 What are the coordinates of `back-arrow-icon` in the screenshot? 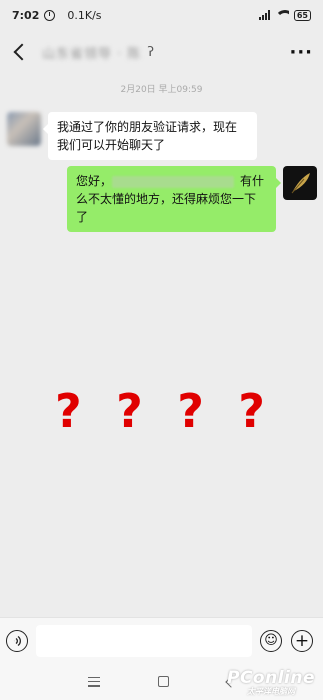 It's located at (22, 52).